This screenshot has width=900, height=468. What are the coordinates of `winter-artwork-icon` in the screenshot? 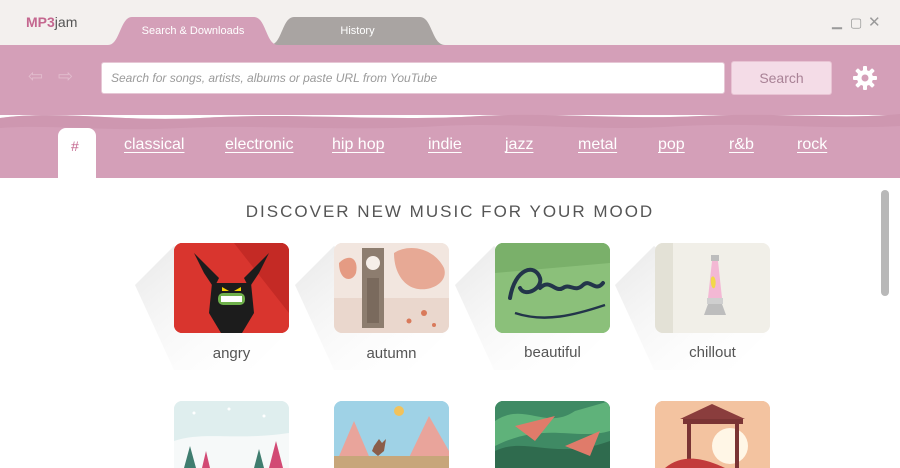 It's located at (231, 434).